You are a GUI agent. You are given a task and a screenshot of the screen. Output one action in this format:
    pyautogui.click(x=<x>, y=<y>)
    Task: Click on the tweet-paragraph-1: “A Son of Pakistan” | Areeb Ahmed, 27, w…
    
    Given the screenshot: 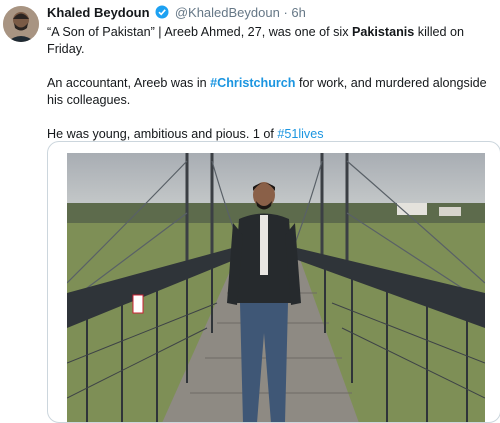 What is the action you would take?
    pyautogui.click(x=272, y=41)
    